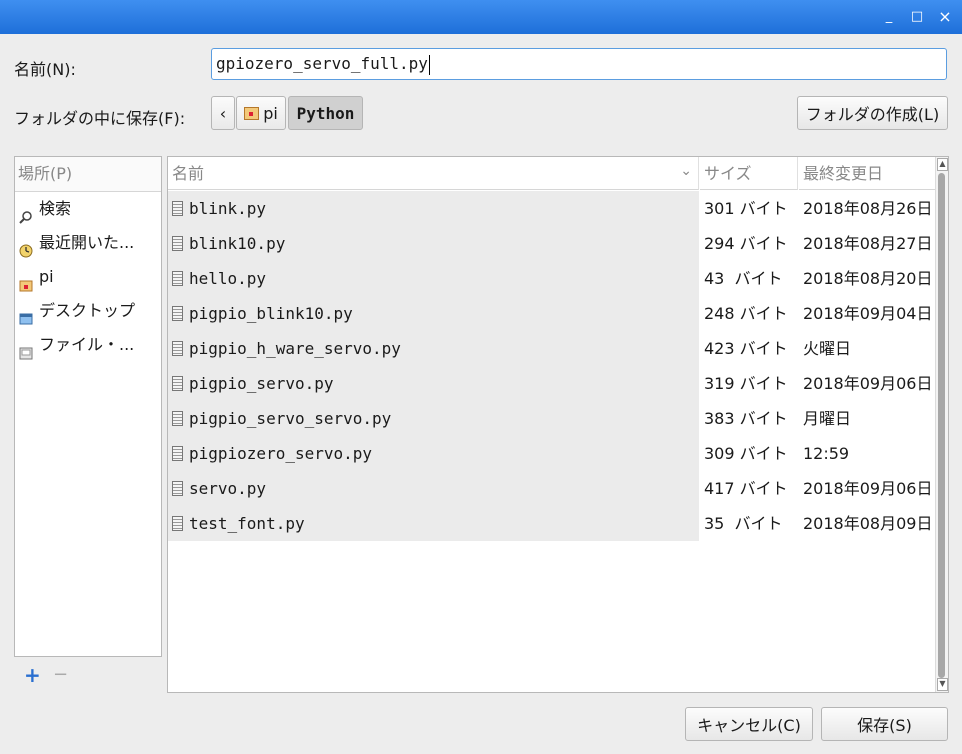 The height and width of the screenshot is (754, 962). I want to click on scroll-up-icon: ▲, so click(942, 164).